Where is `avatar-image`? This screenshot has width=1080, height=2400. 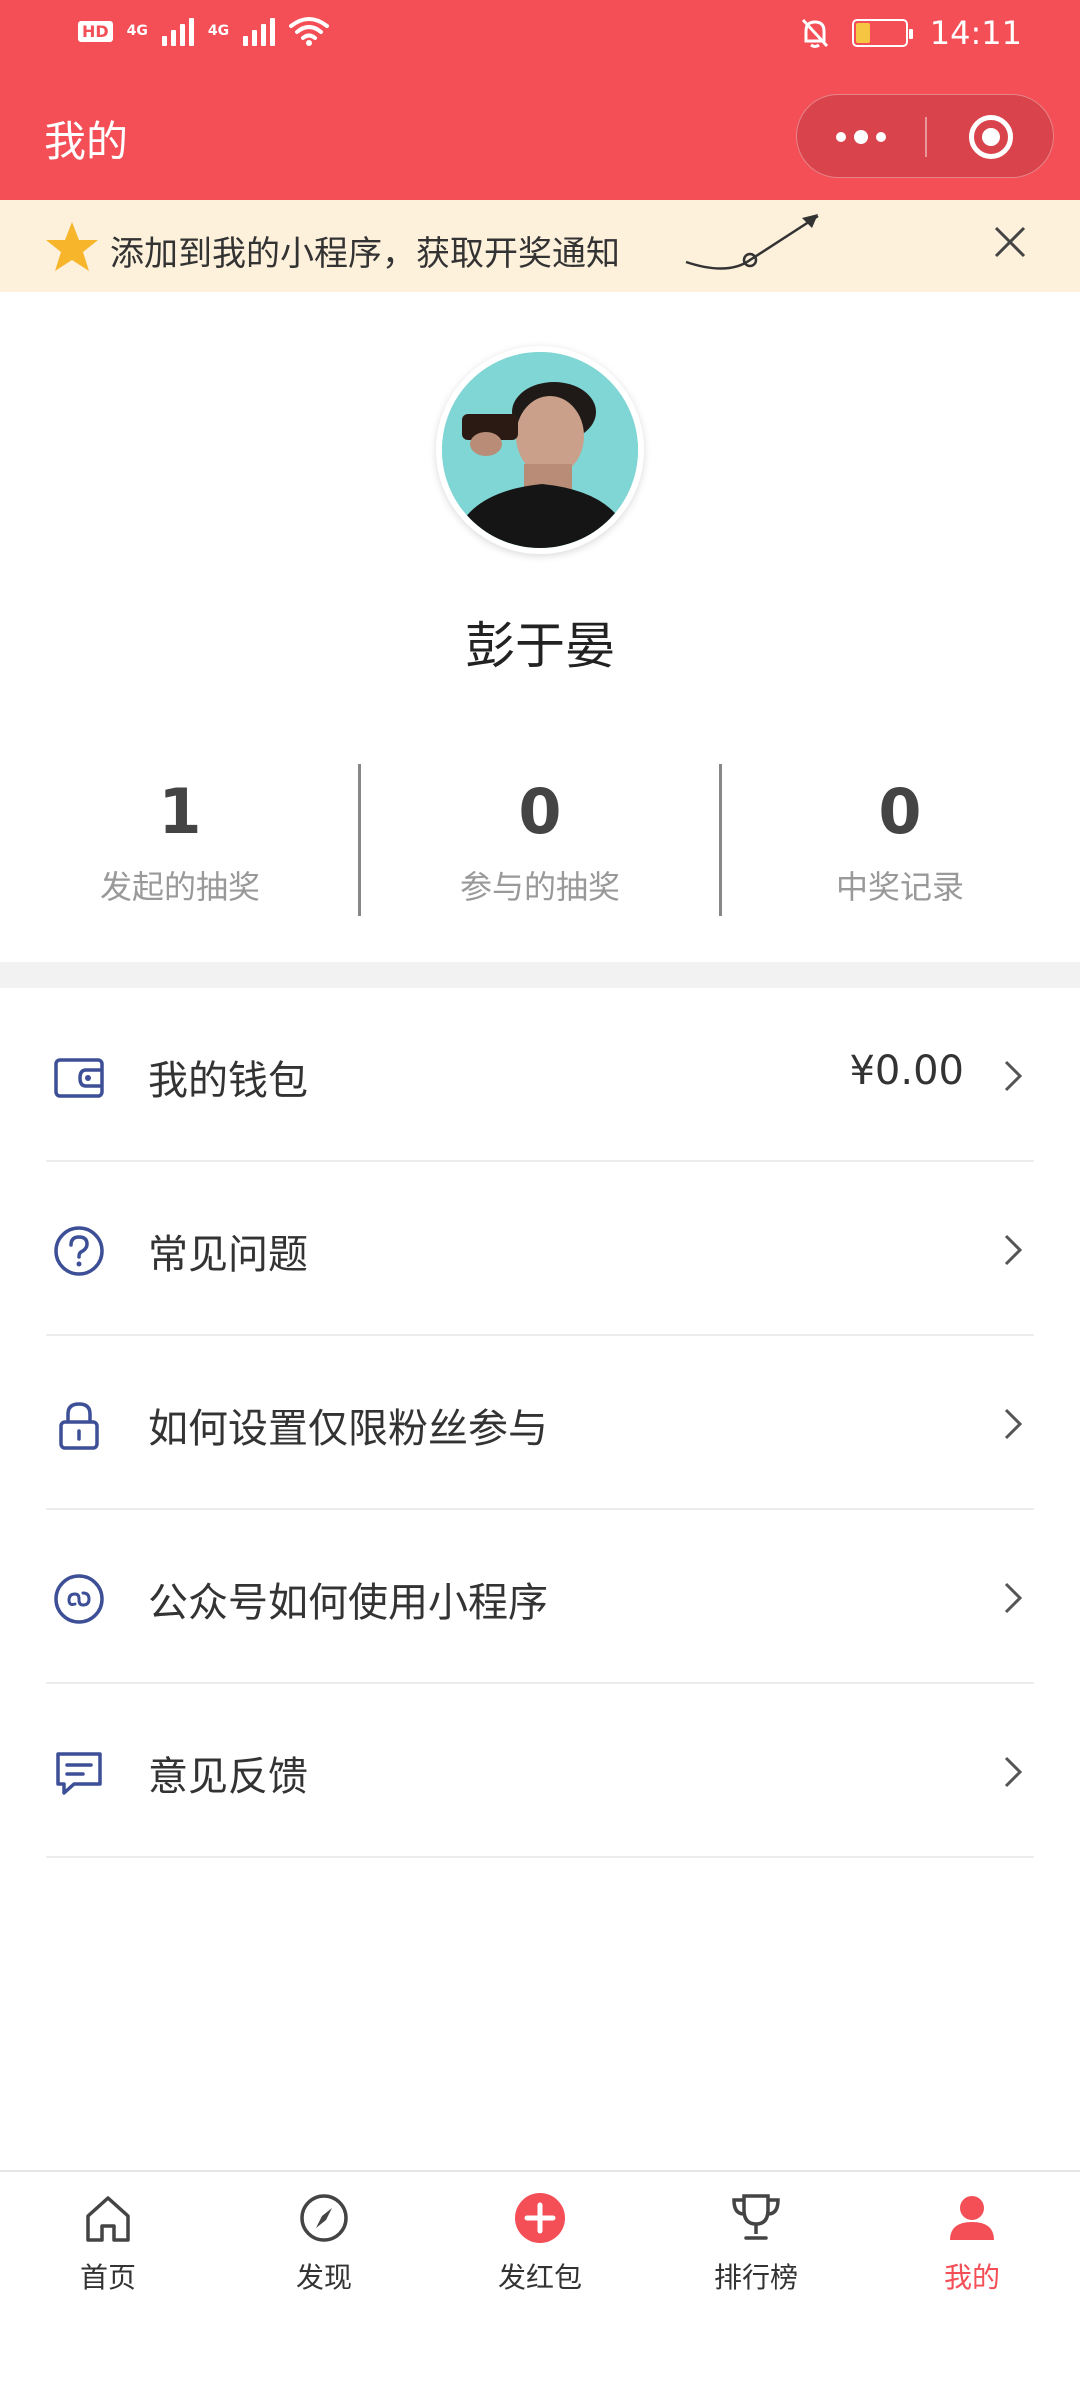 avatar-image is located at coordinates (540, 450).